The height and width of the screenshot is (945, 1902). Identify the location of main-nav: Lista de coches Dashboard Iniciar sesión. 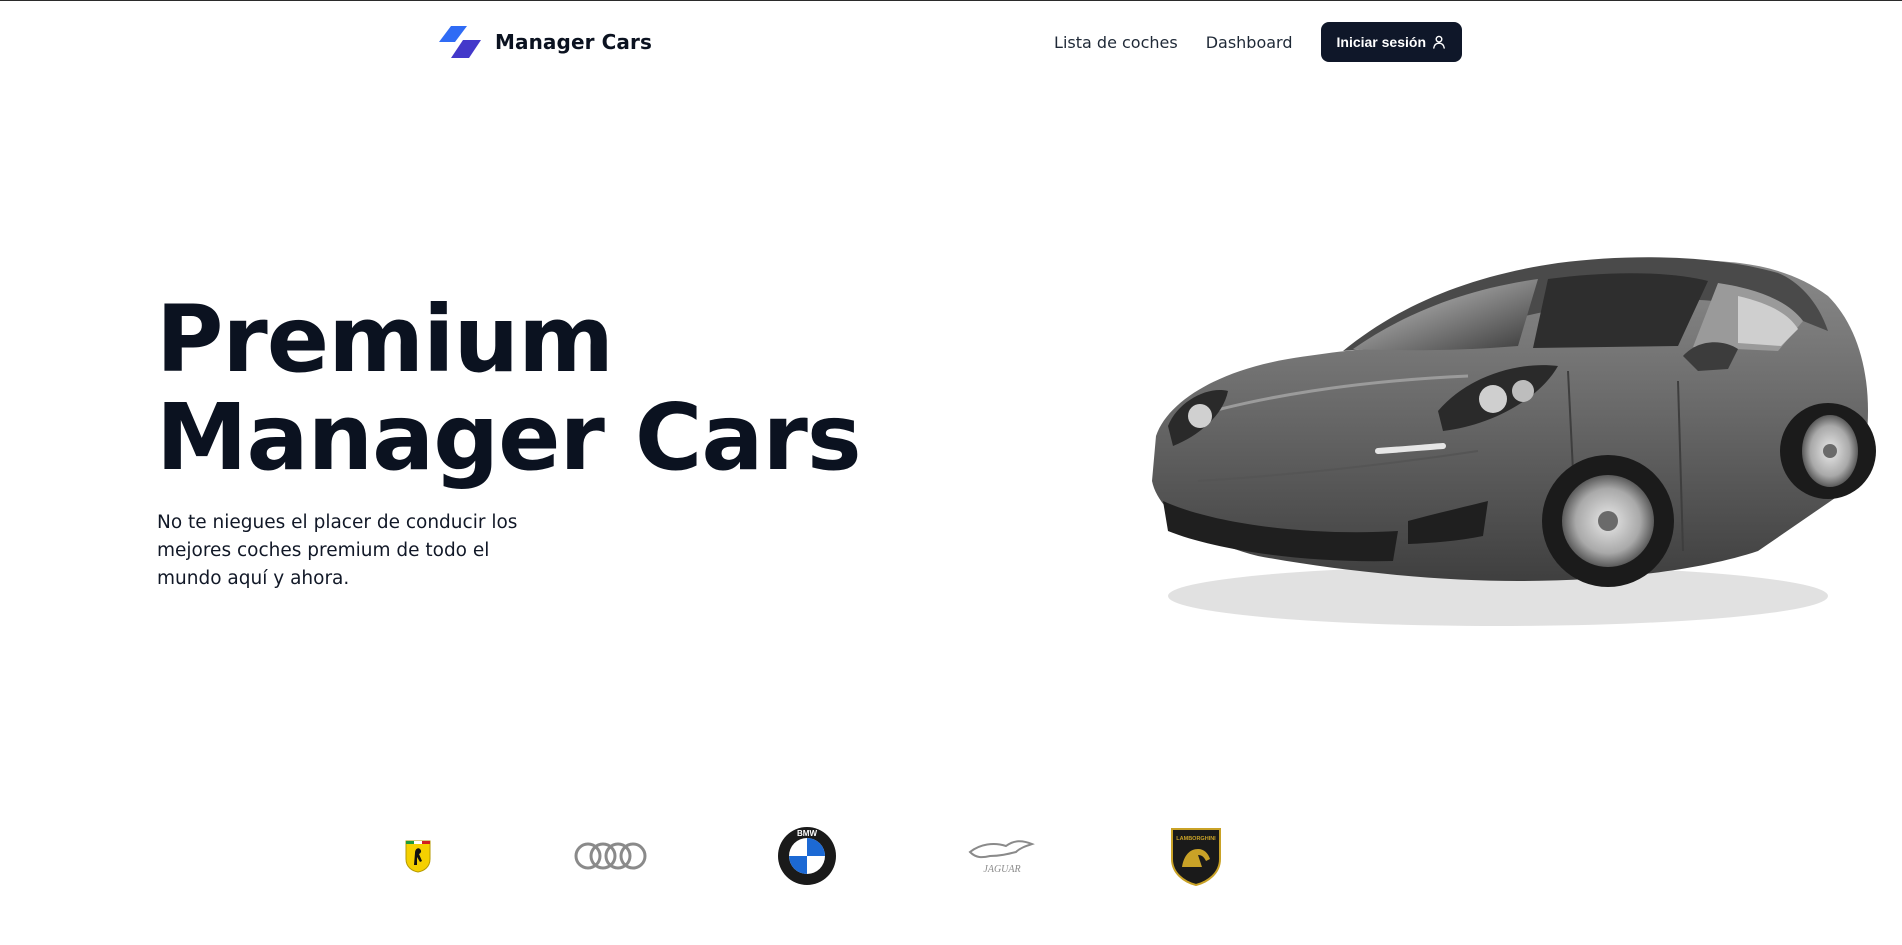
(1258, 42).